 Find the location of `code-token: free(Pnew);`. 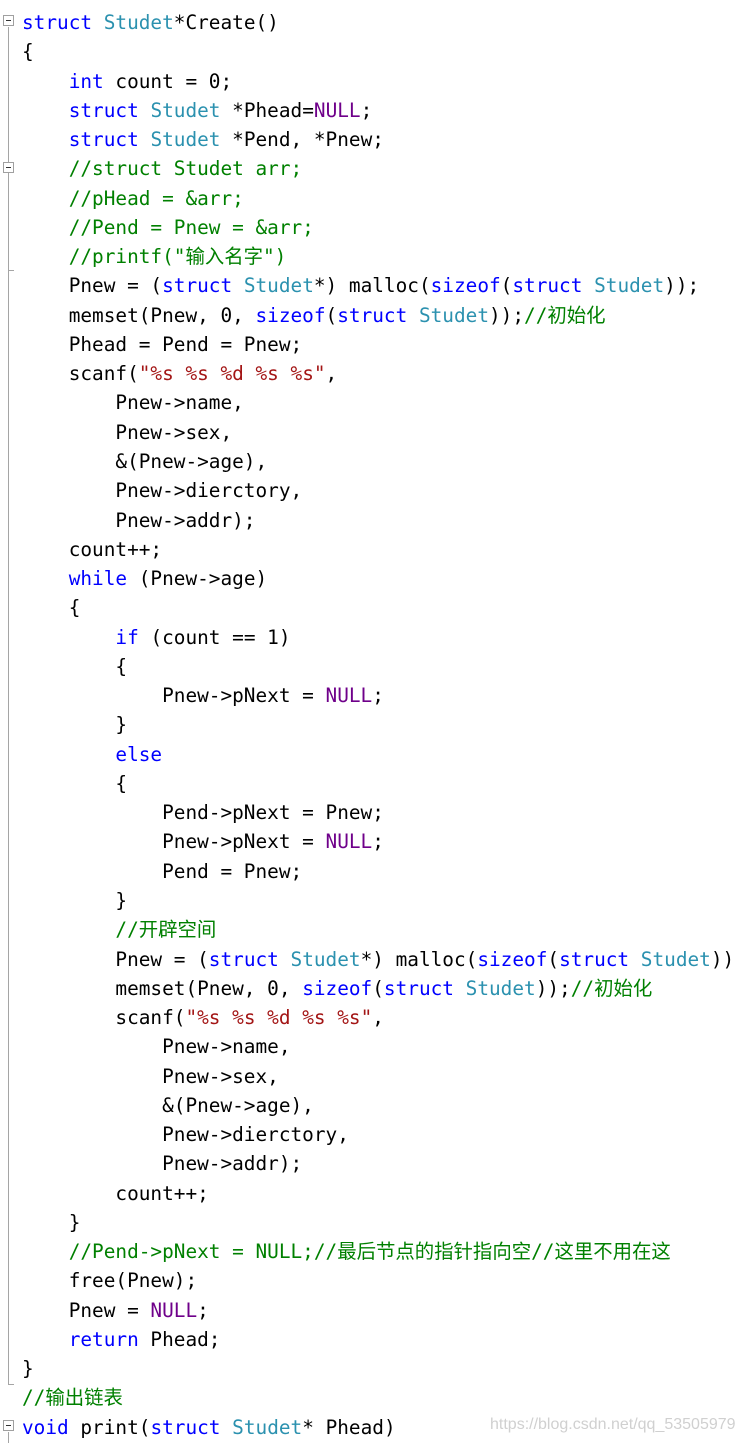

code-token: free(Pnew); is located at coordinates (110, 1281).